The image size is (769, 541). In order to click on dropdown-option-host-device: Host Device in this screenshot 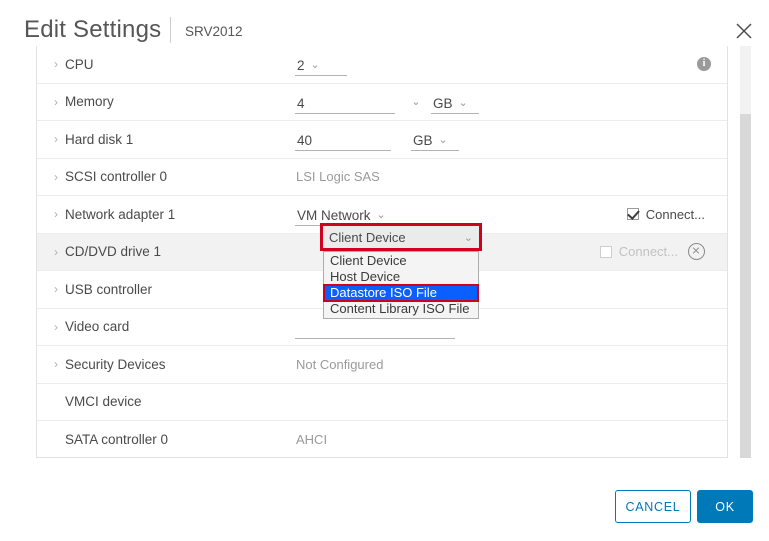, I will do `click(401, 277)`.